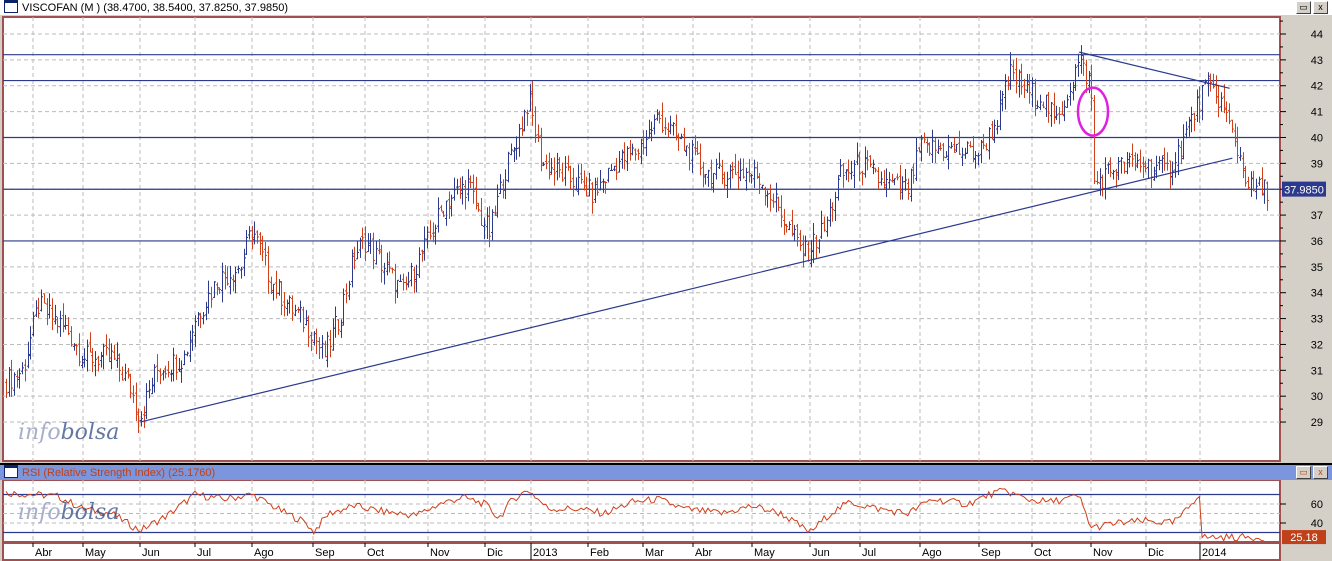 The width and height of the screenshot is (1332, 561). Describe the element at coordinates (654, 553) in the screenshot. I see `x-tick-label: Mar` at that location.